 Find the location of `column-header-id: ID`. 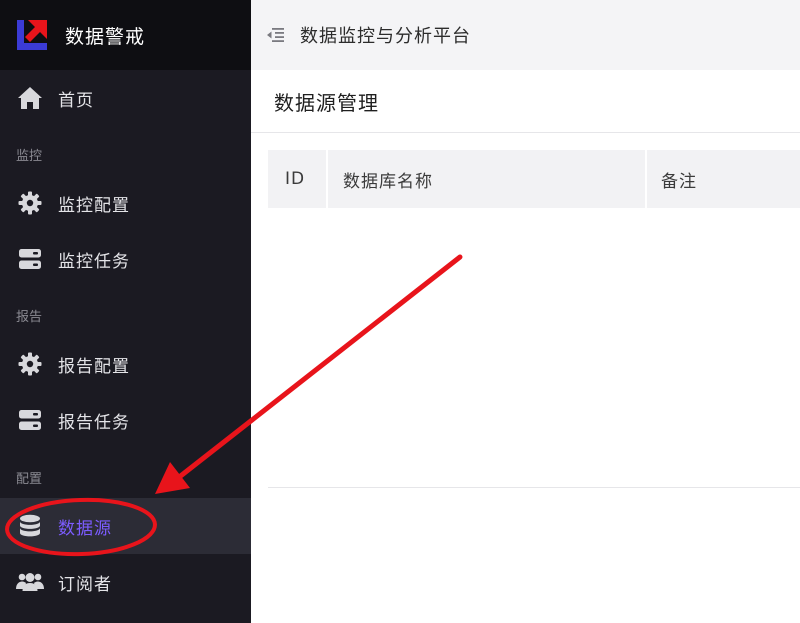

column-header-id: ID is located at coordinates (295, 179).